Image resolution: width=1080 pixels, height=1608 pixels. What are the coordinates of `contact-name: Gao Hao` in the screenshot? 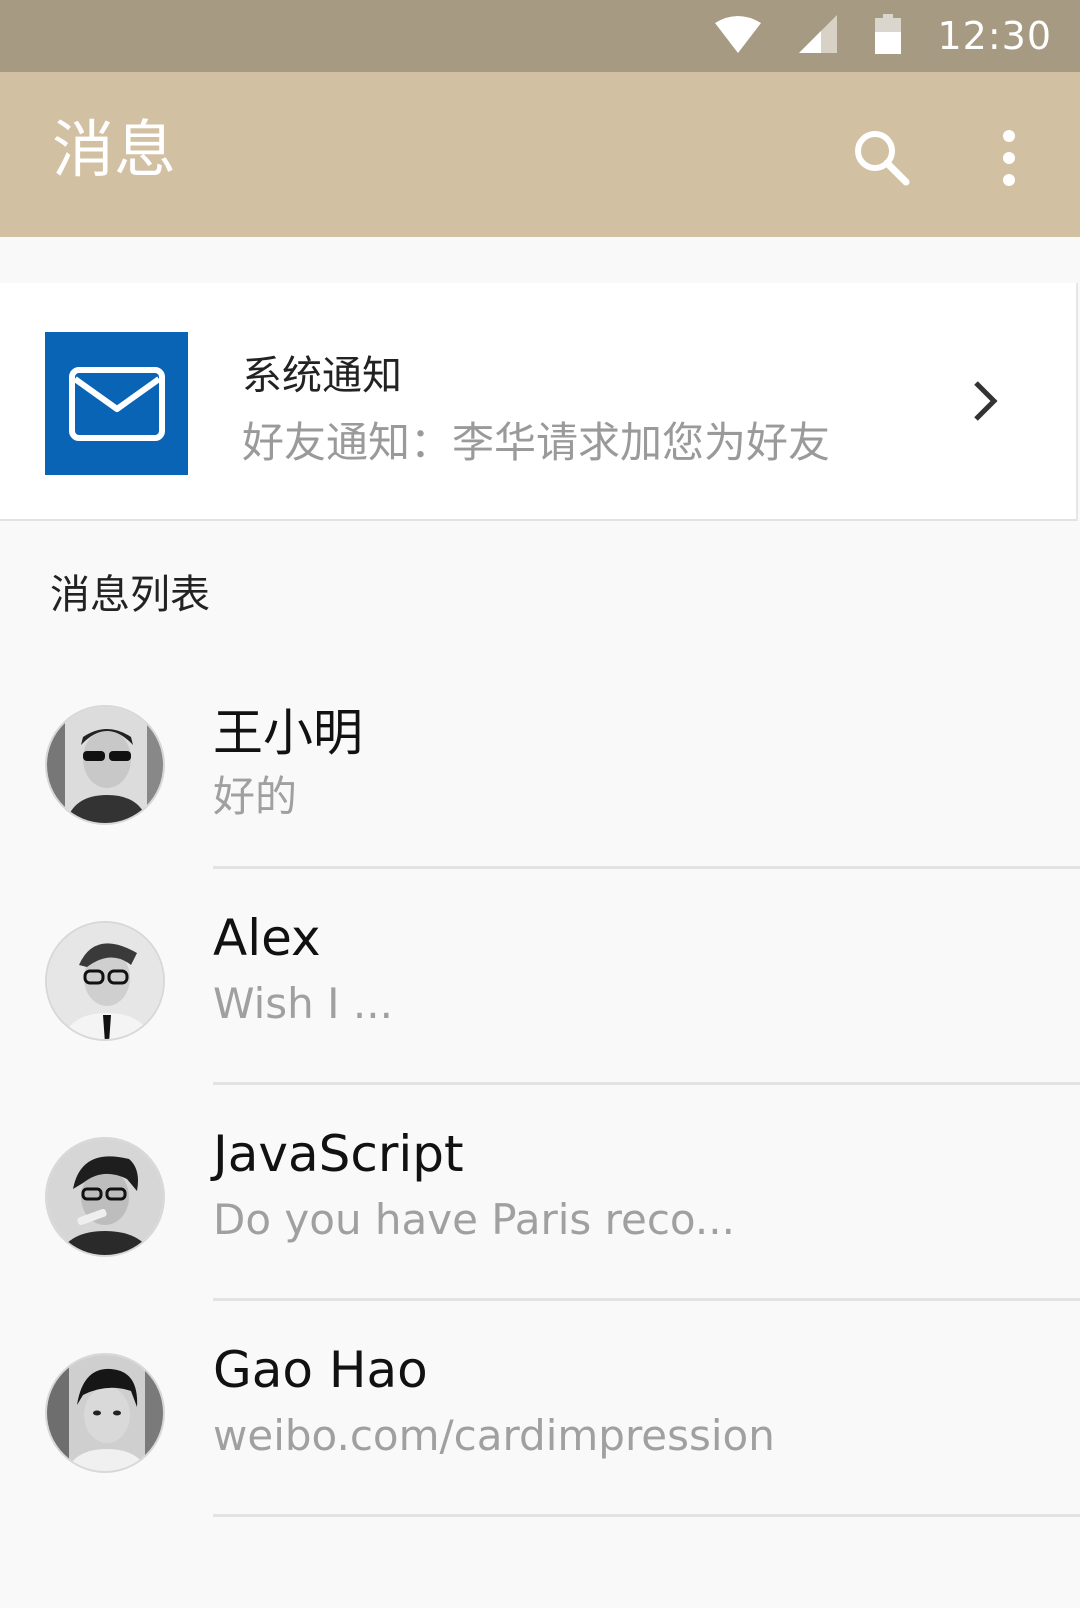 It's located at (320, 1370).